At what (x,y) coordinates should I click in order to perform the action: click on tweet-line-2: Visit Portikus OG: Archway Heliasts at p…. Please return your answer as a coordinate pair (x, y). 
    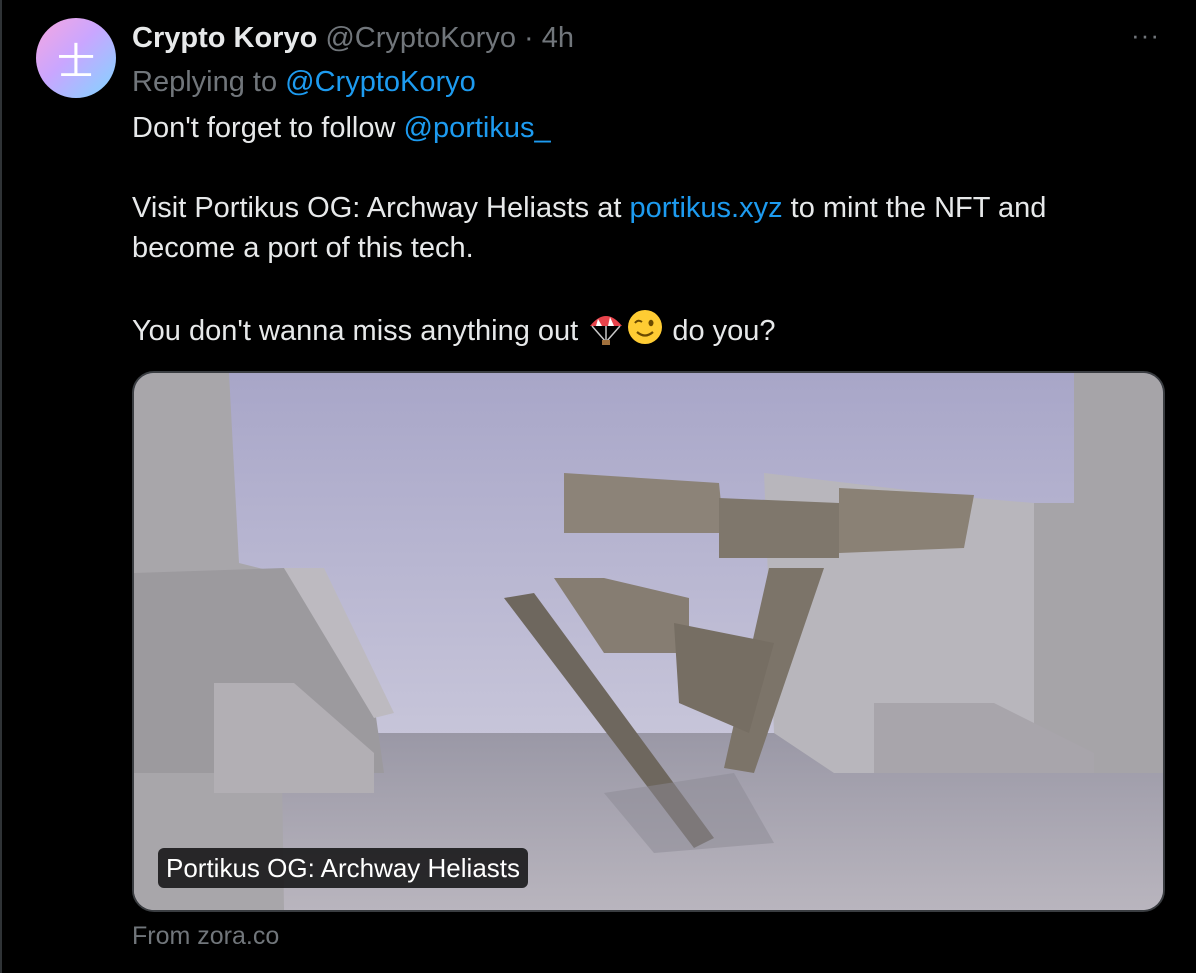
    Looking at the image, I should click on (642, 228).